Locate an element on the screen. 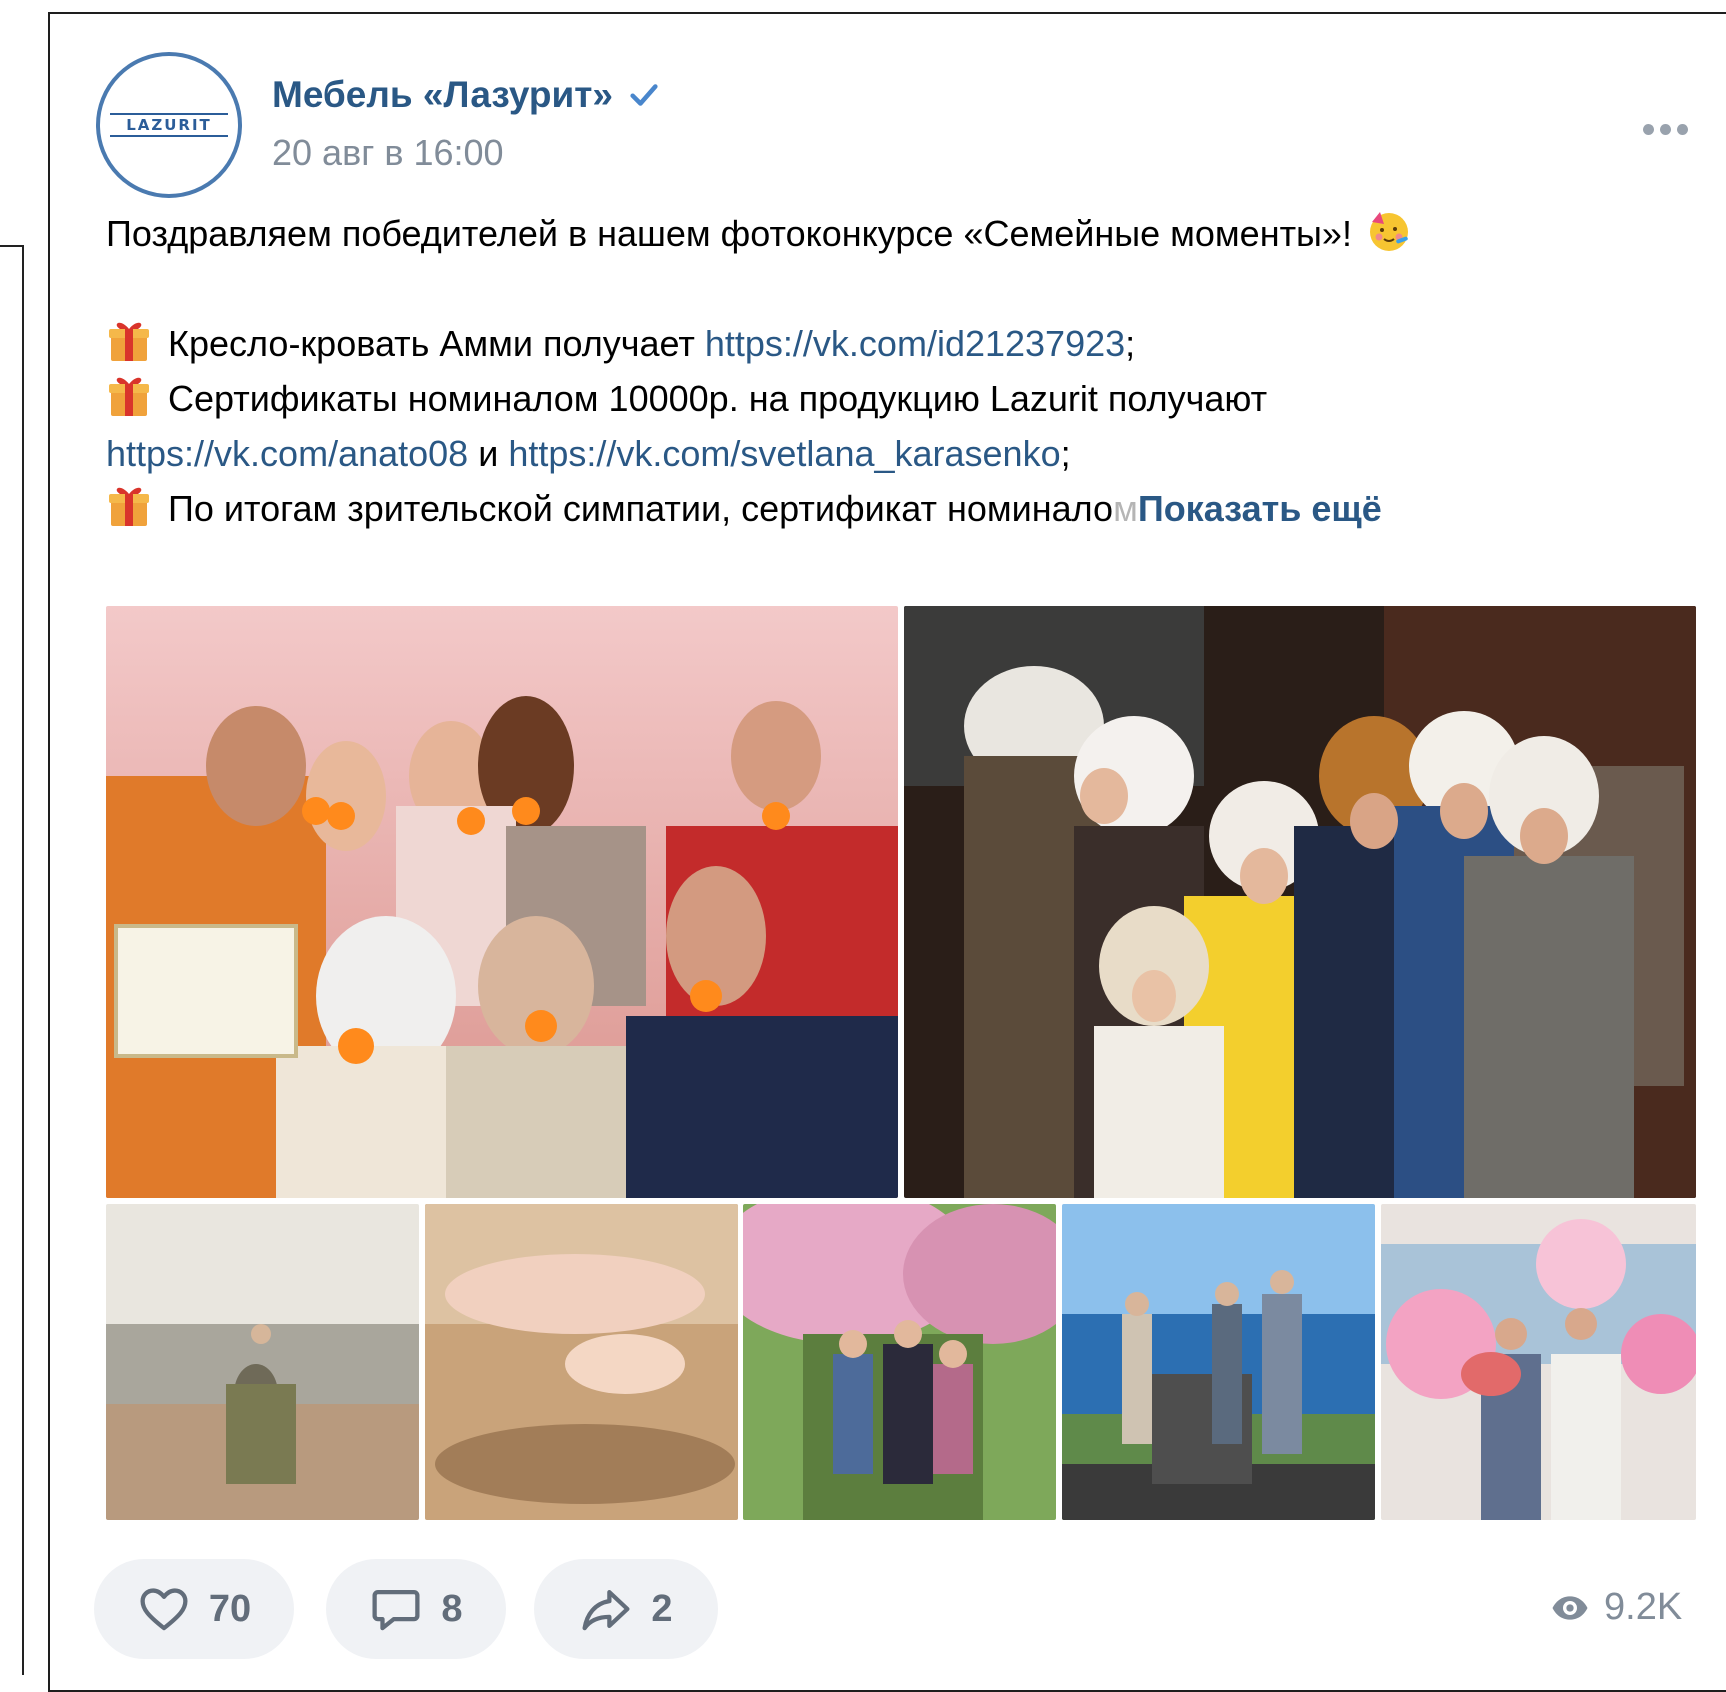 The height and width of the screenshot is (1692, 1726). more-dots-icon is located at coordinates (1648, 129).